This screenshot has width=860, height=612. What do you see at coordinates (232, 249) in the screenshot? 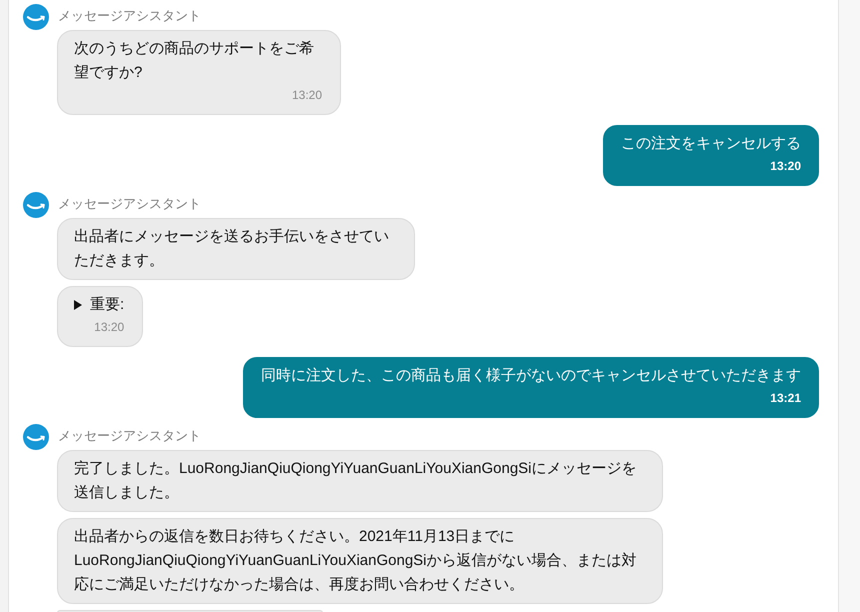
I see `message-text: 出品者にメッセージを送るお手伝いをさせていただきます。` at bounding box center [232, 249].